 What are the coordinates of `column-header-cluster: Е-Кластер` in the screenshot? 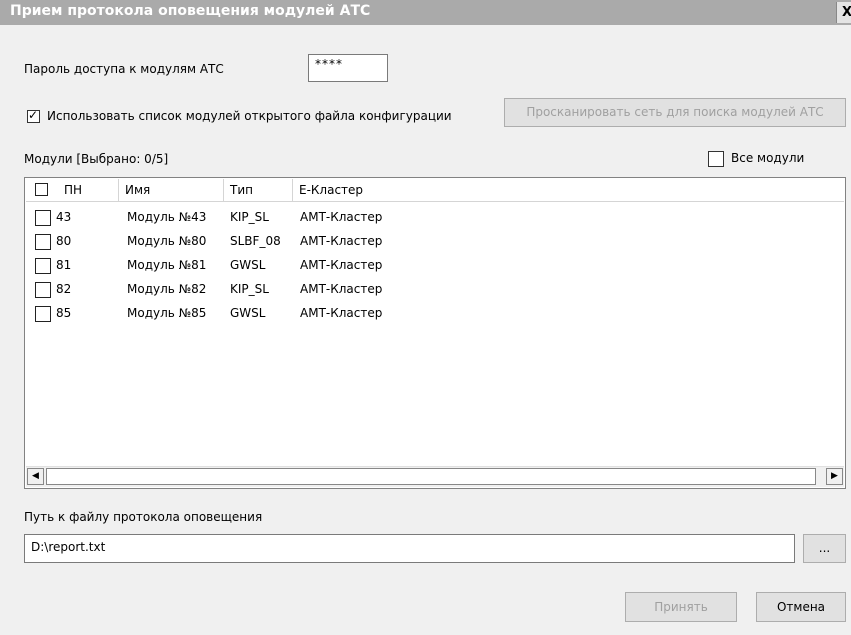 It's located at (569, 190).